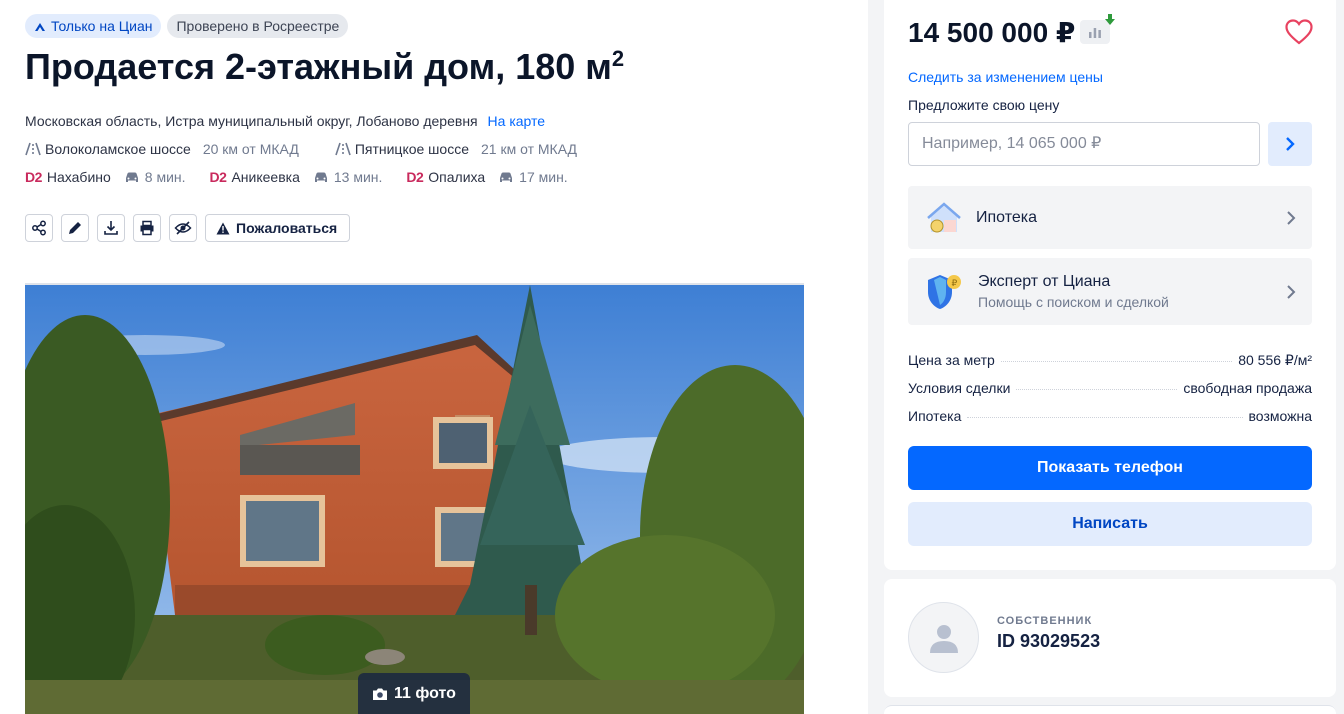 The height and width of the screenshot is (714, 1344). What do you see at coordinates (1110, 468) in the screenshot?
I see `show-phone-button: Показать телефон` at bounding box center [1110, 468].